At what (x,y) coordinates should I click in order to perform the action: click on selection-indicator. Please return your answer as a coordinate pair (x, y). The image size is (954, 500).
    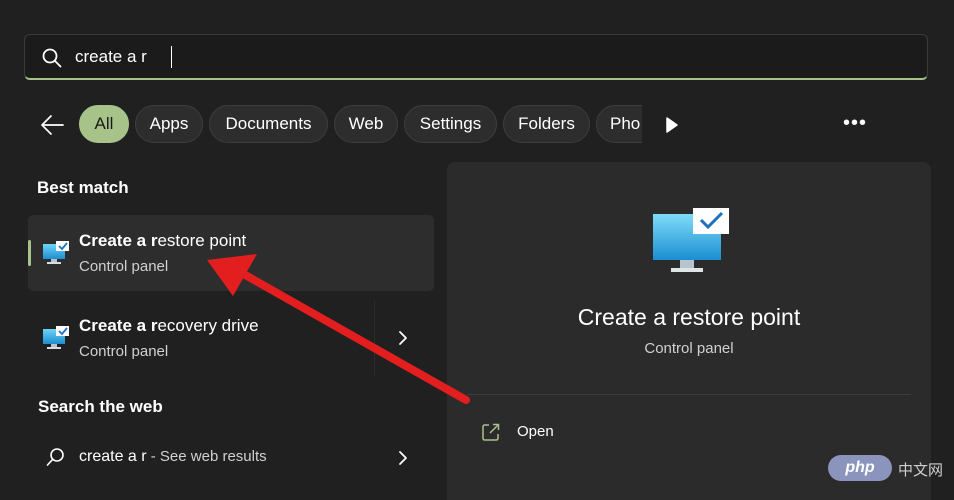
    Looking at the image, I should click on (29, 253).